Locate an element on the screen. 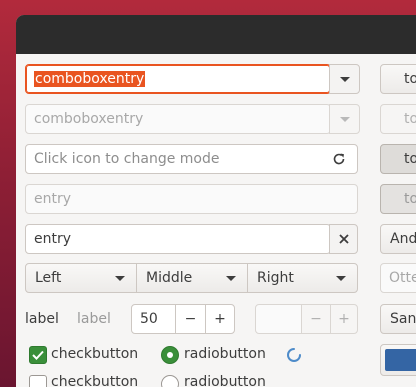 This screenshot has height=387, width=416. right-button-1-label: to is located at coordinates (410, 79).